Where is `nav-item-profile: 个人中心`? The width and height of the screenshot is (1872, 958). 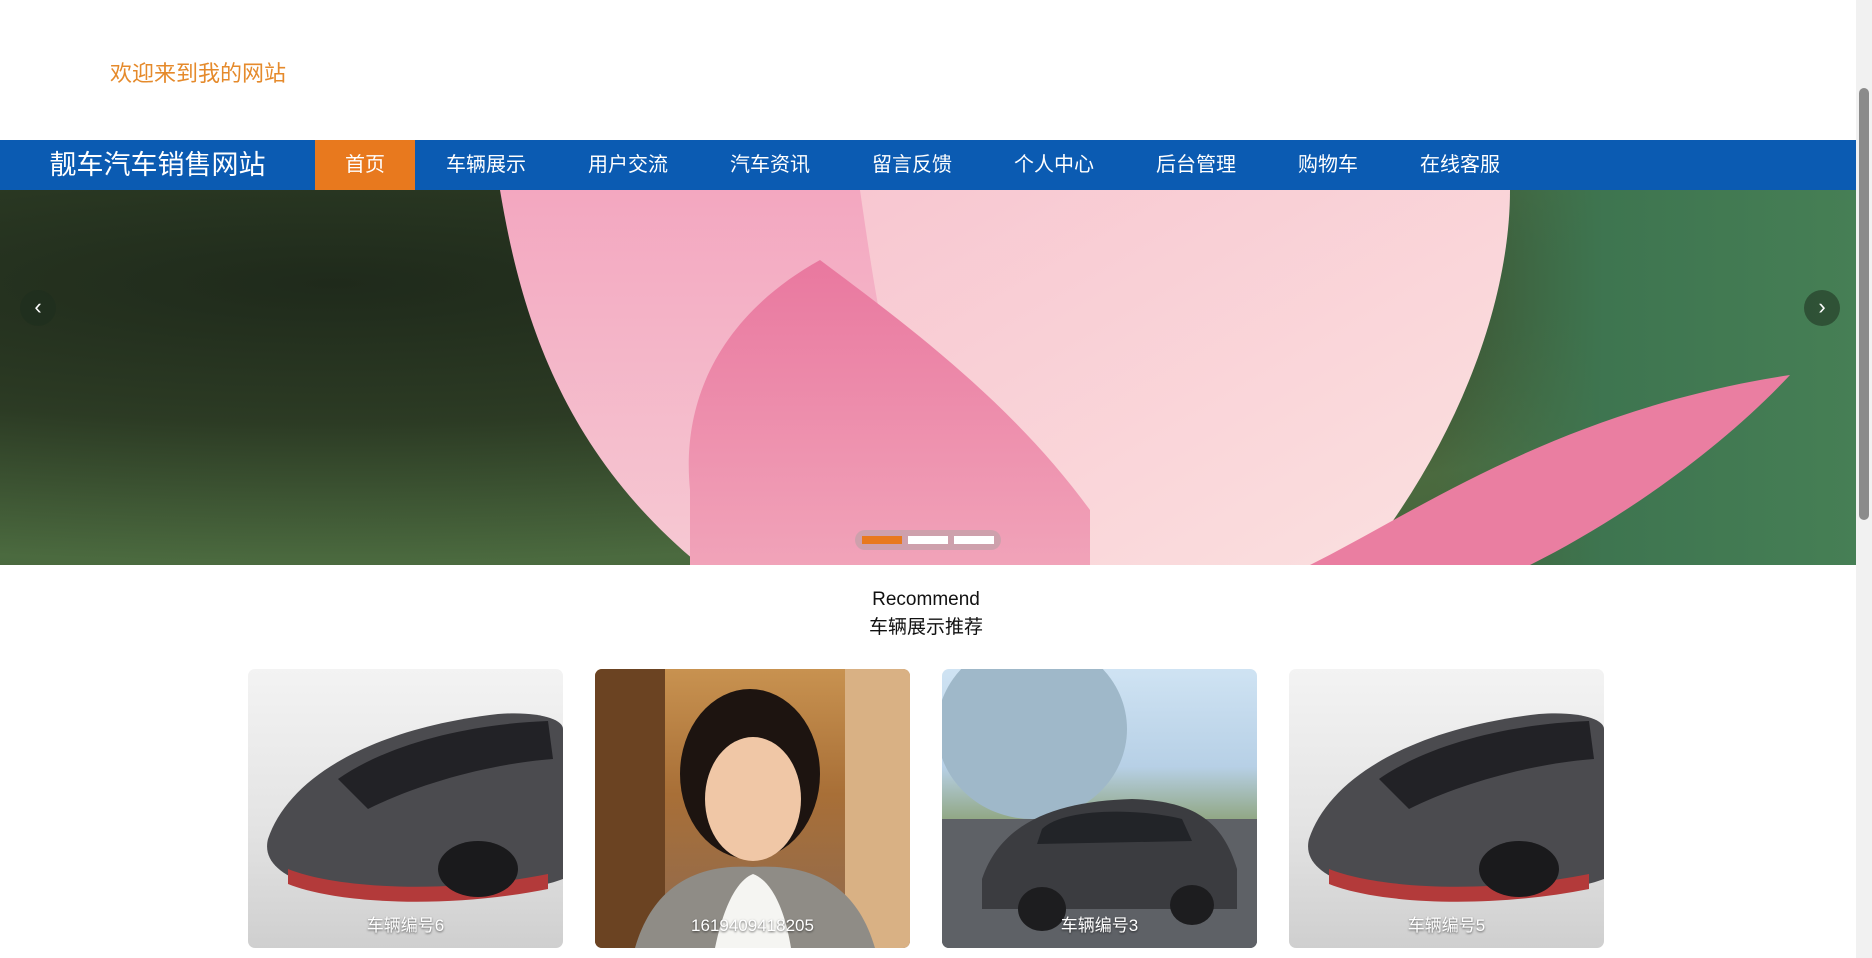
nav-item-profile: 个人中心 is located at coordinates (1054, 165).